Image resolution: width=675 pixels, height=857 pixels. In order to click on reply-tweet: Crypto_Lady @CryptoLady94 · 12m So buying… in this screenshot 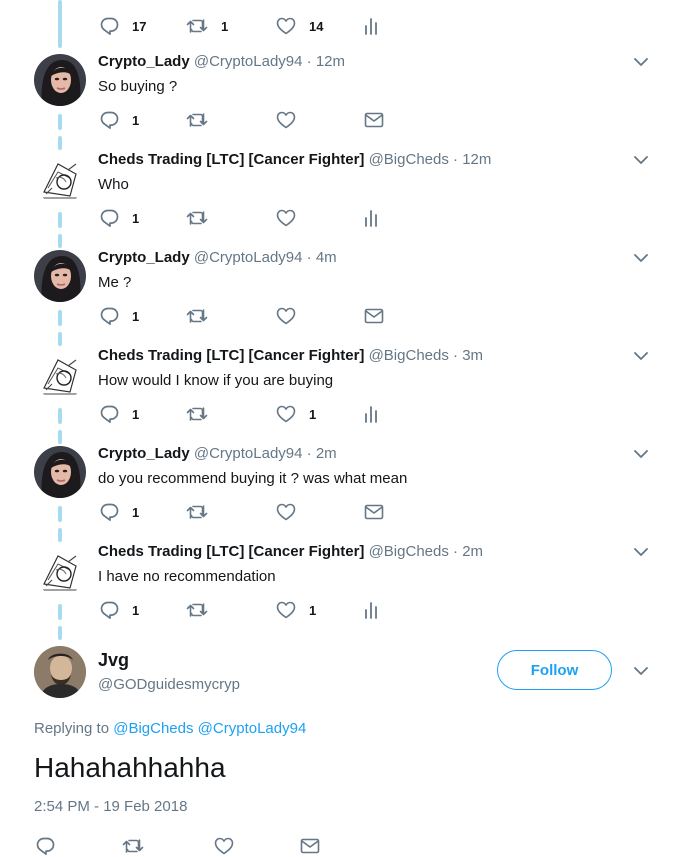, I will do `click(337, 97)`.